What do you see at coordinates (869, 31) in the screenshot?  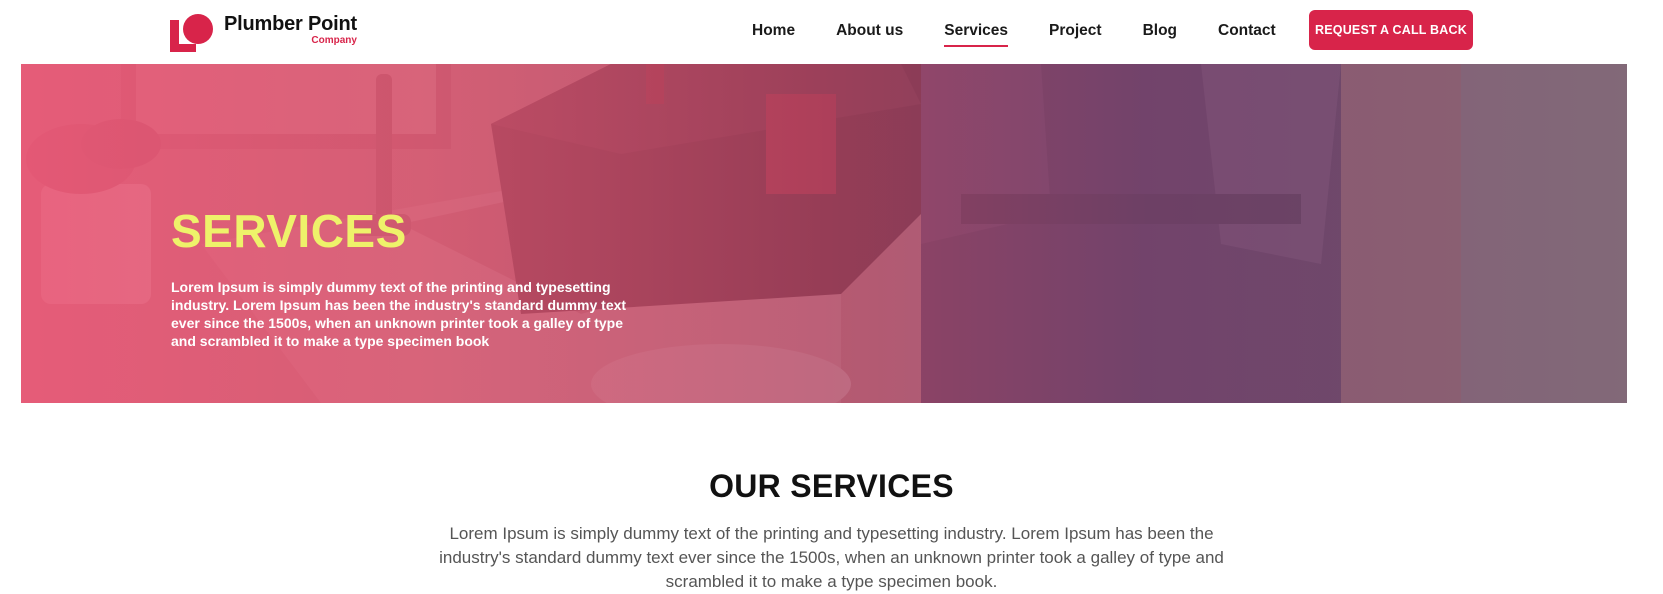 I see `nav-item-about-us: About us` at bounding box center [869, 31].